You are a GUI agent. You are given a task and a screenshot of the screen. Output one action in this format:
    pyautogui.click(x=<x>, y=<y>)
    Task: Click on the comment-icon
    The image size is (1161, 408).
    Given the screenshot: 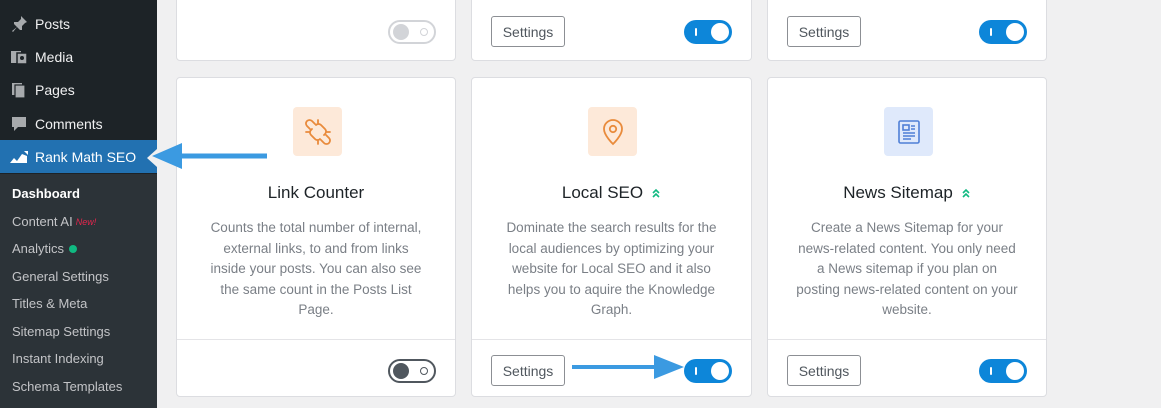 What is the action you would take?
    pyautogui.click(x=19, y=124)
    